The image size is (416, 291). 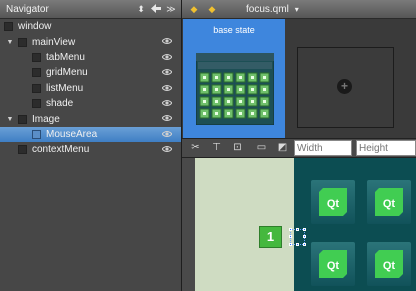 What do you see at coordinates (261, 148) in the screenshot?
I see `bounds-icon: ▭` at bounding box center [261, 148].